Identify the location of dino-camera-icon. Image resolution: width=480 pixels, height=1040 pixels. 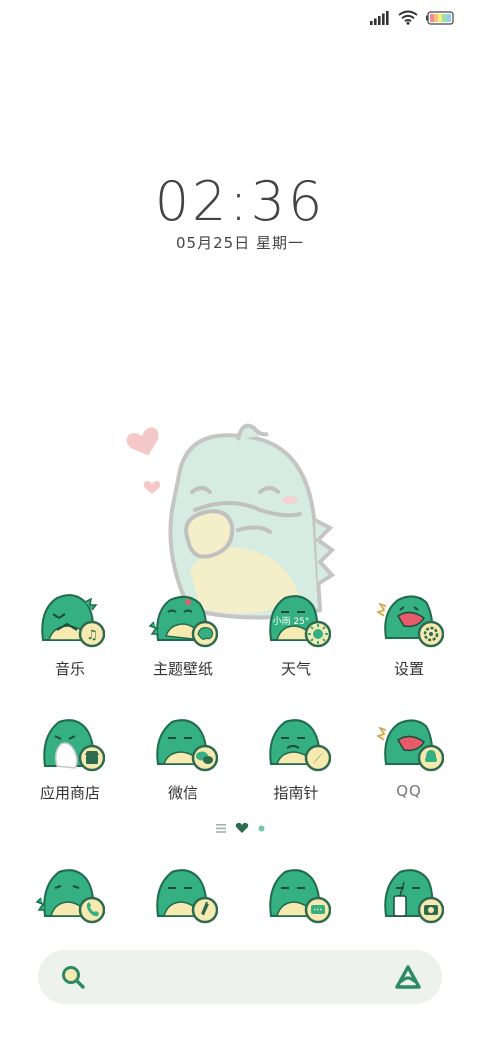
(409, 893).